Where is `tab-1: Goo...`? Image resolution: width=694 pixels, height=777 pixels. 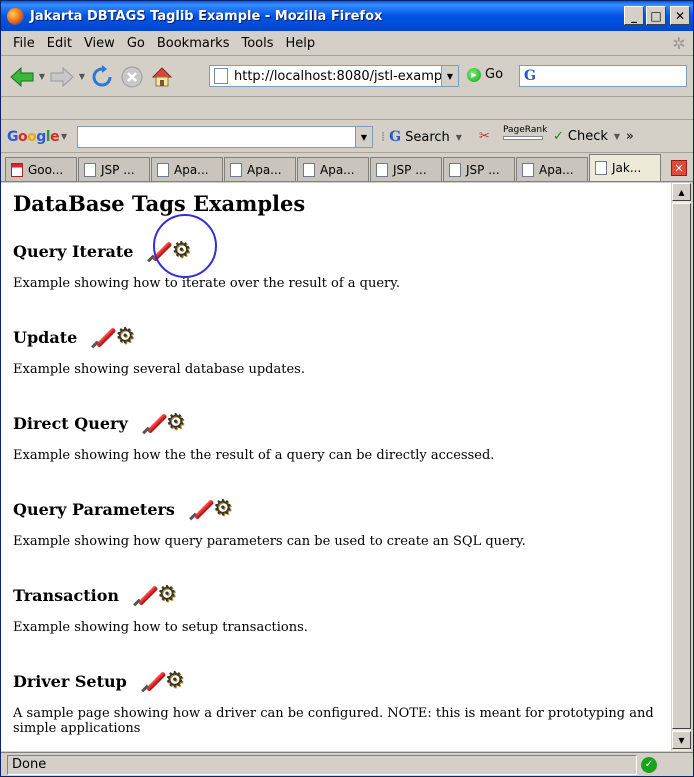
tab-1: Goo... is located at coordinates (41, 169).